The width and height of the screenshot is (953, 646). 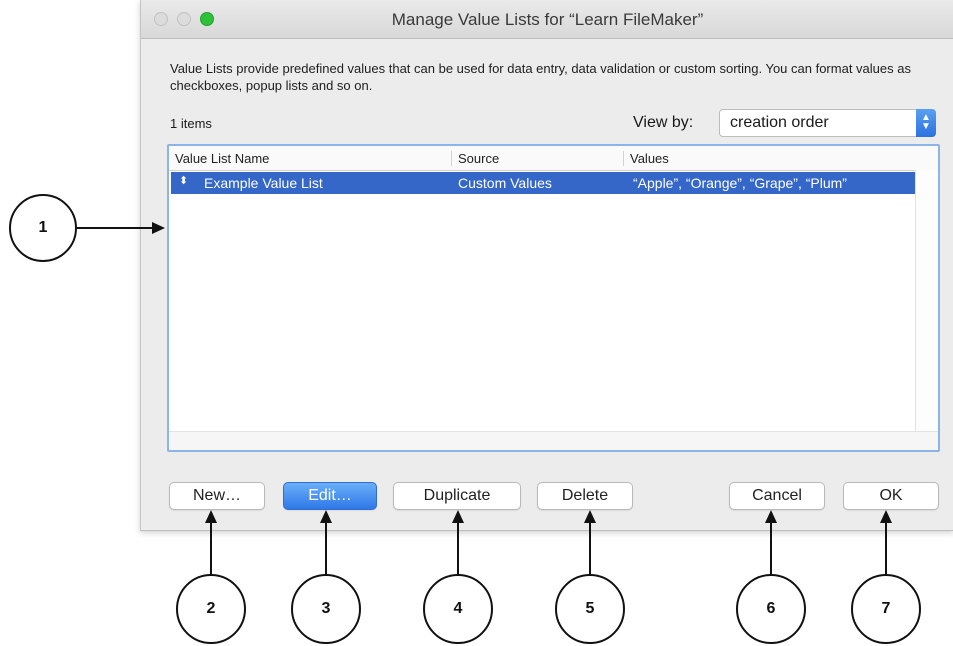 I want to click on callout-label-1: 1, so click(x=43, y=227).